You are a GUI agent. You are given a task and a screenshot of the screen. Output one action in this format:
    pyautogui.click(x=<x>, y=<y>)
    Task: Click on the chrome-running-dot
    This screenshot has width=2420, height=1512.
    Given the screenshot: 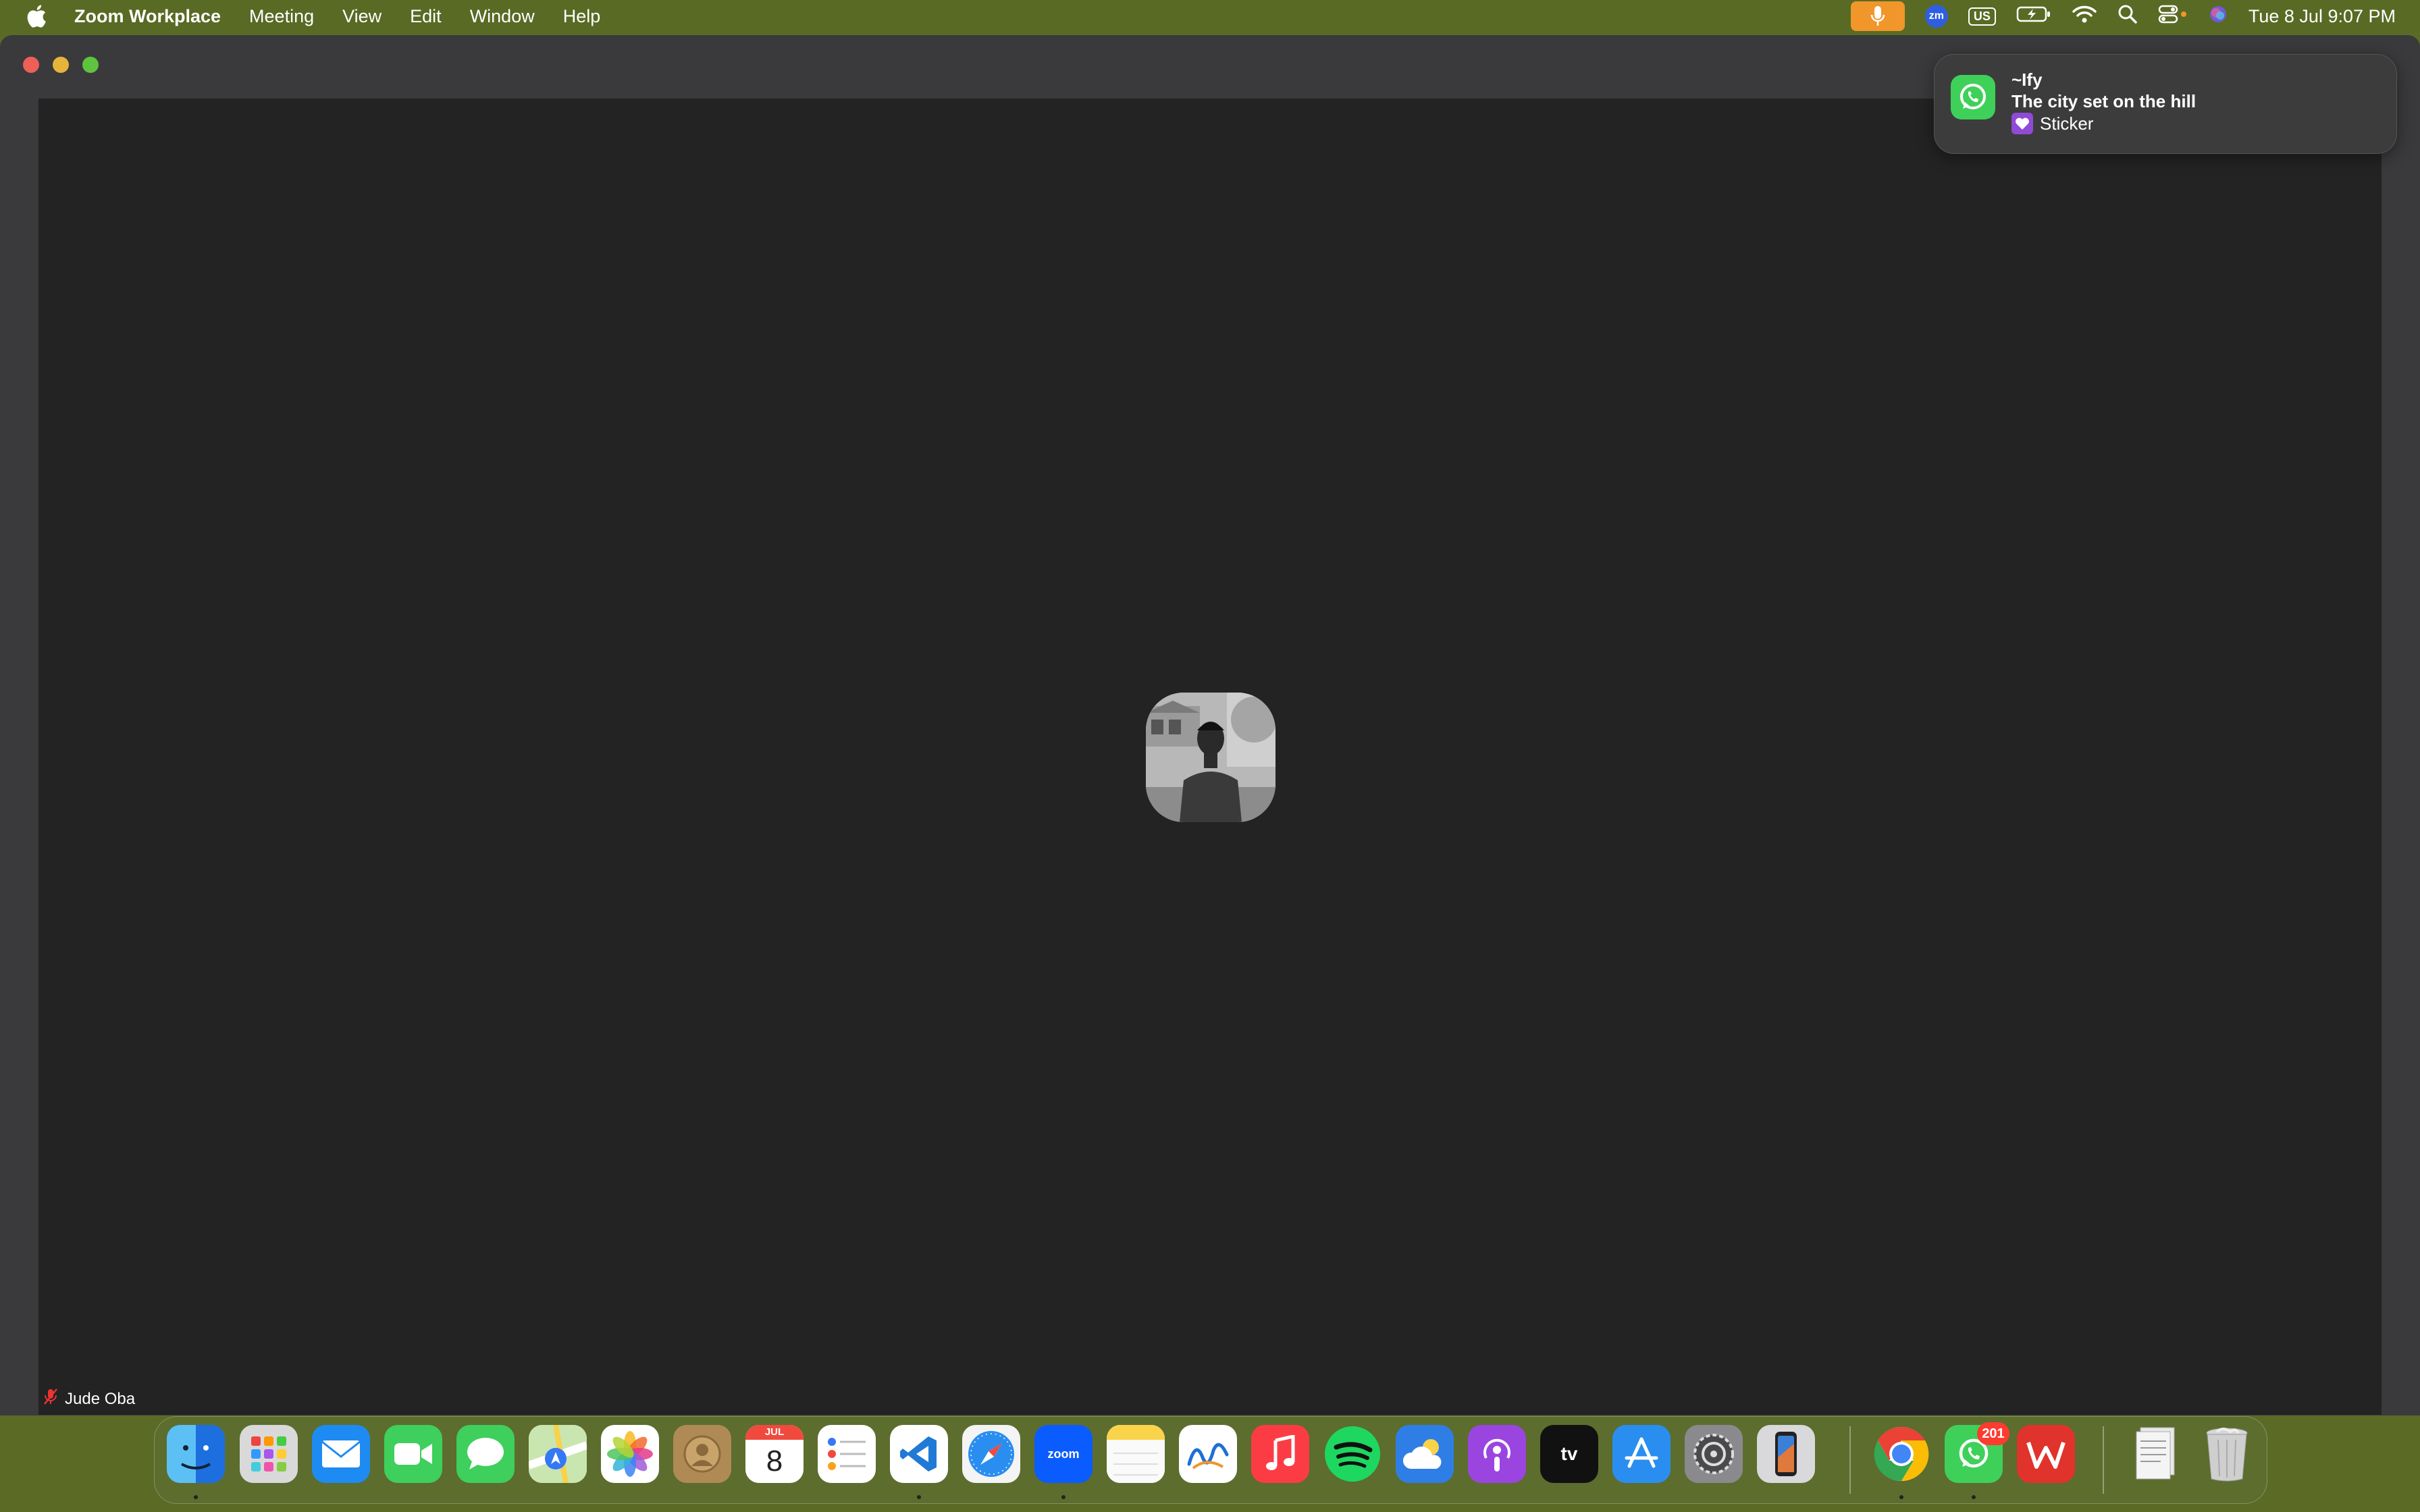 What is the action you would take?
    pyautogui.click(x=1901, y=1497)
    